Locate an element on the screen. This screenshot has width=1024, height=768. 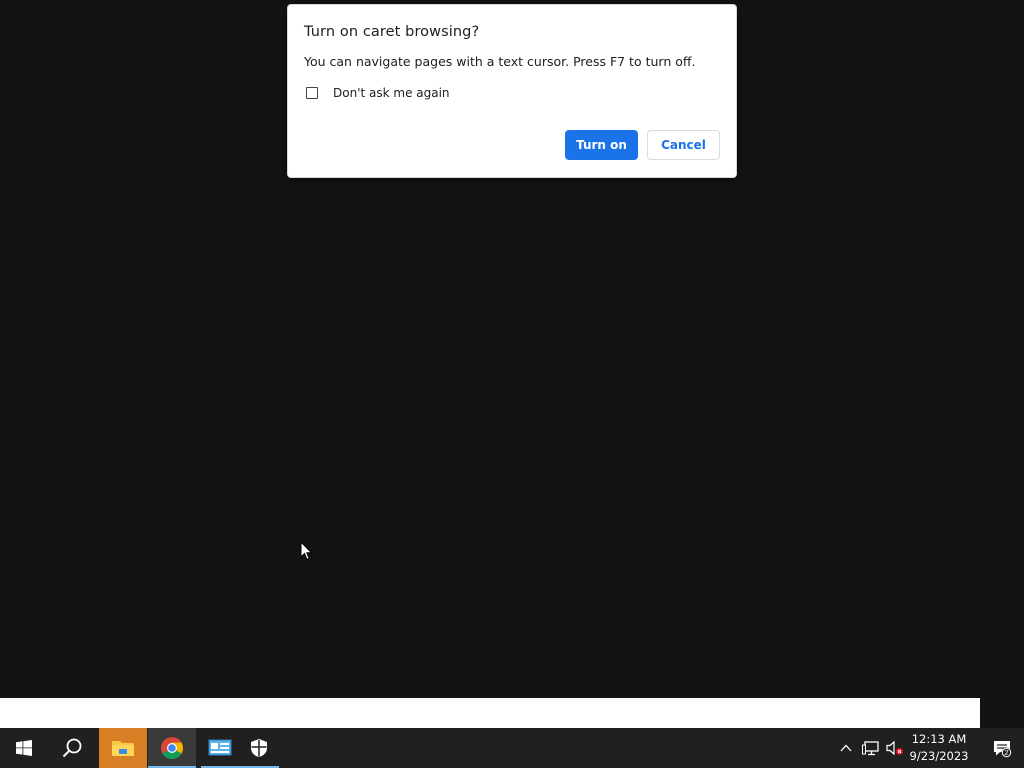
folder-icon is located at coordinates (123, 748).